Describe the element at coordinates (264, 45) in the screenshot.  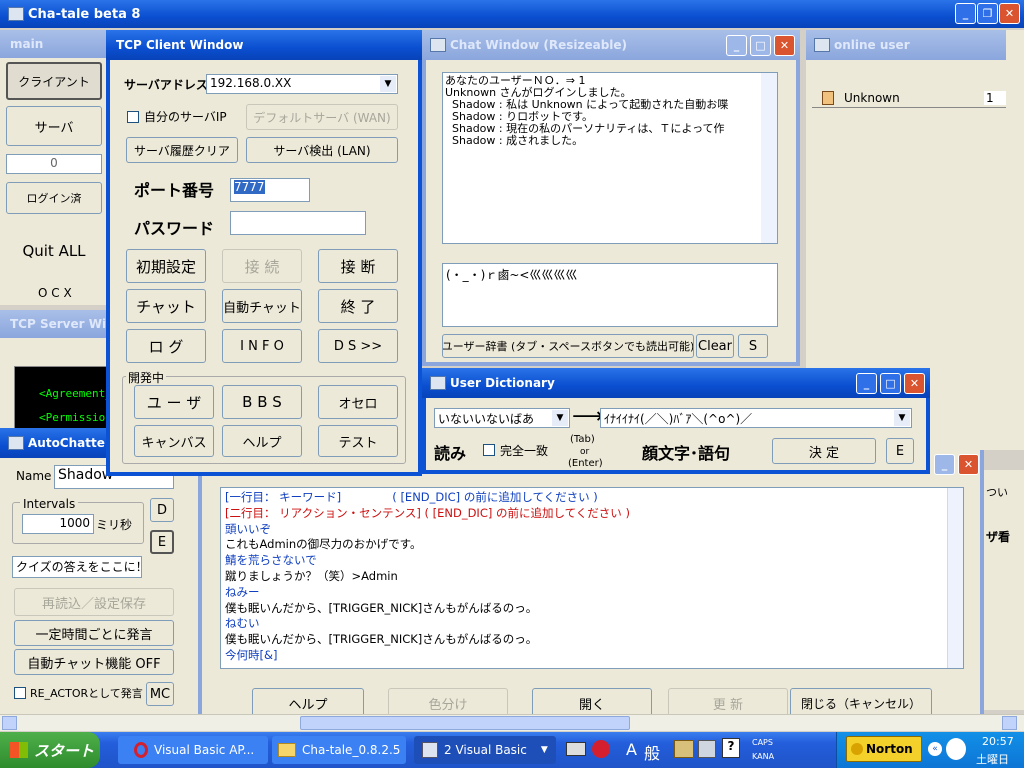
I see `tcp-client-titlebar: TCP Client Window` at that location.